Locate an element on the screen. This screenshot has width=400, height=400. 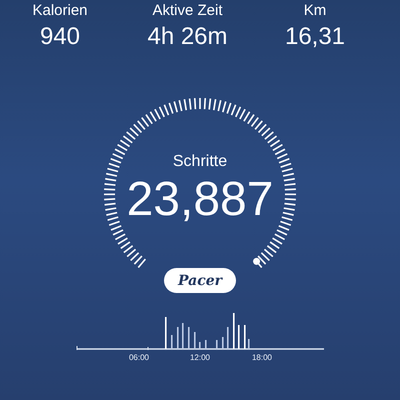
stat-label: Kalorien is located at coordinates (60, 11).